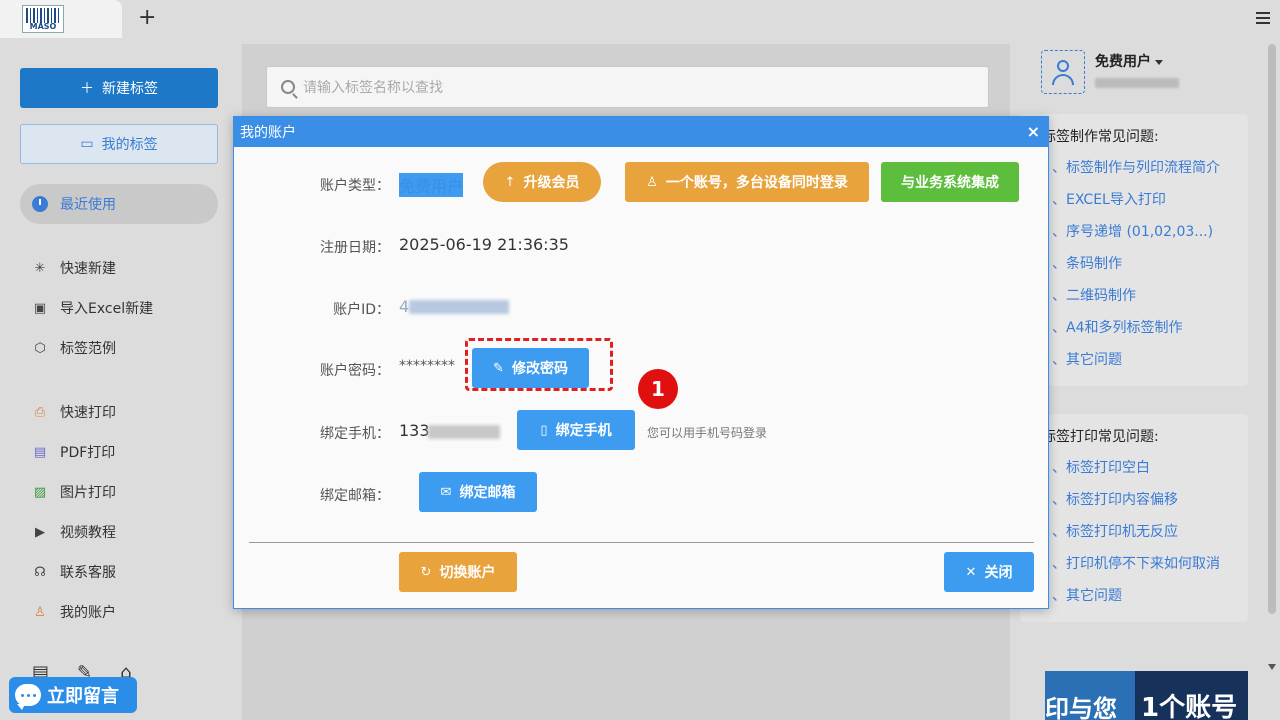 The height and width of the screenshot is (720, 1280). What do you see at coordinates (40, 348) in the screenshot?
I see `cube-icon: ⬡` at bounding box center [40, 348].